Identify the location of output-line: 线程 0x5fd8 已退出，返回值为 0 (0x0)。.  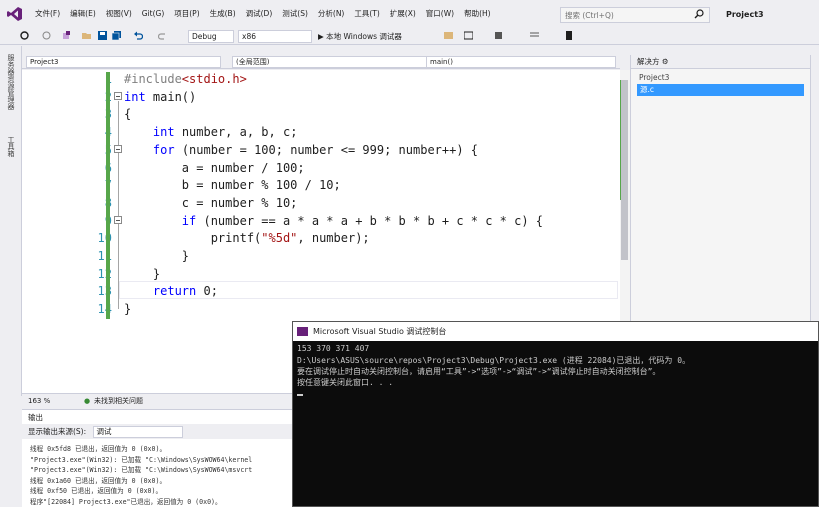
(98, 449).